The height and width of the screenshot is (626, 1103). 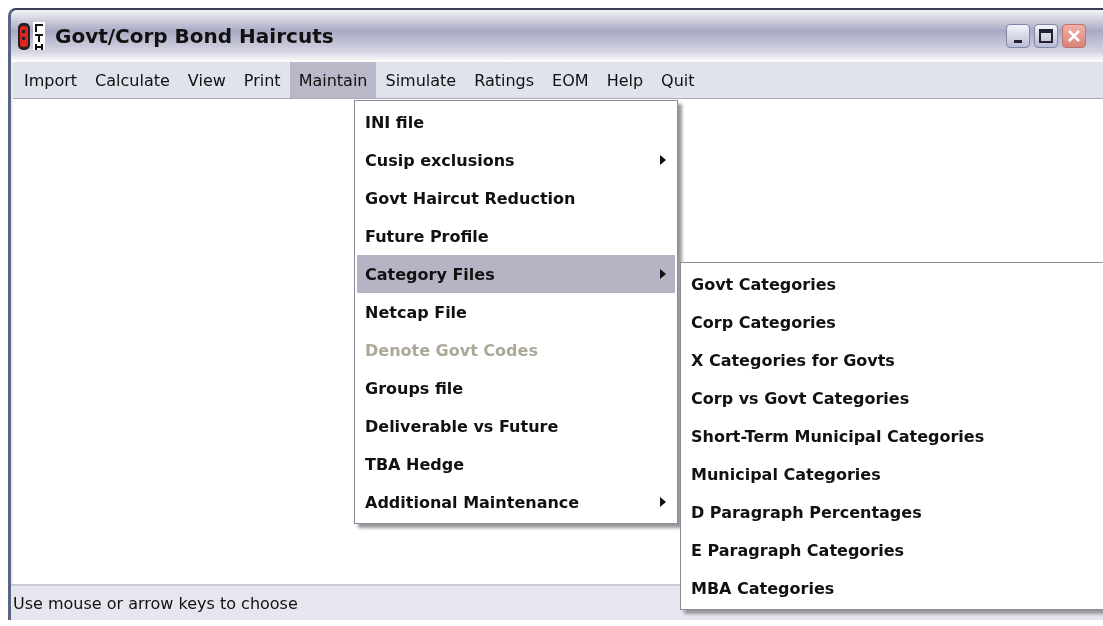 What do you see at coordinates (206, 80) in the screenshot?
I see `menu-item: View` at bounding box center [206, 80].